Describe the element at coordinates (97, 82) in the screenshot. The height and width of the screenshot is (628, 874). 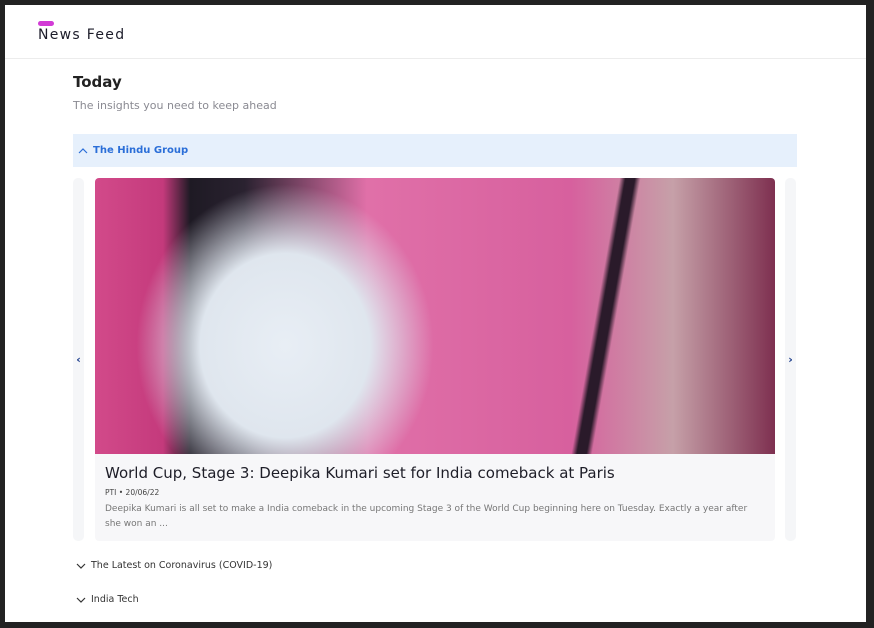
I see `section-title: Today` at that location.